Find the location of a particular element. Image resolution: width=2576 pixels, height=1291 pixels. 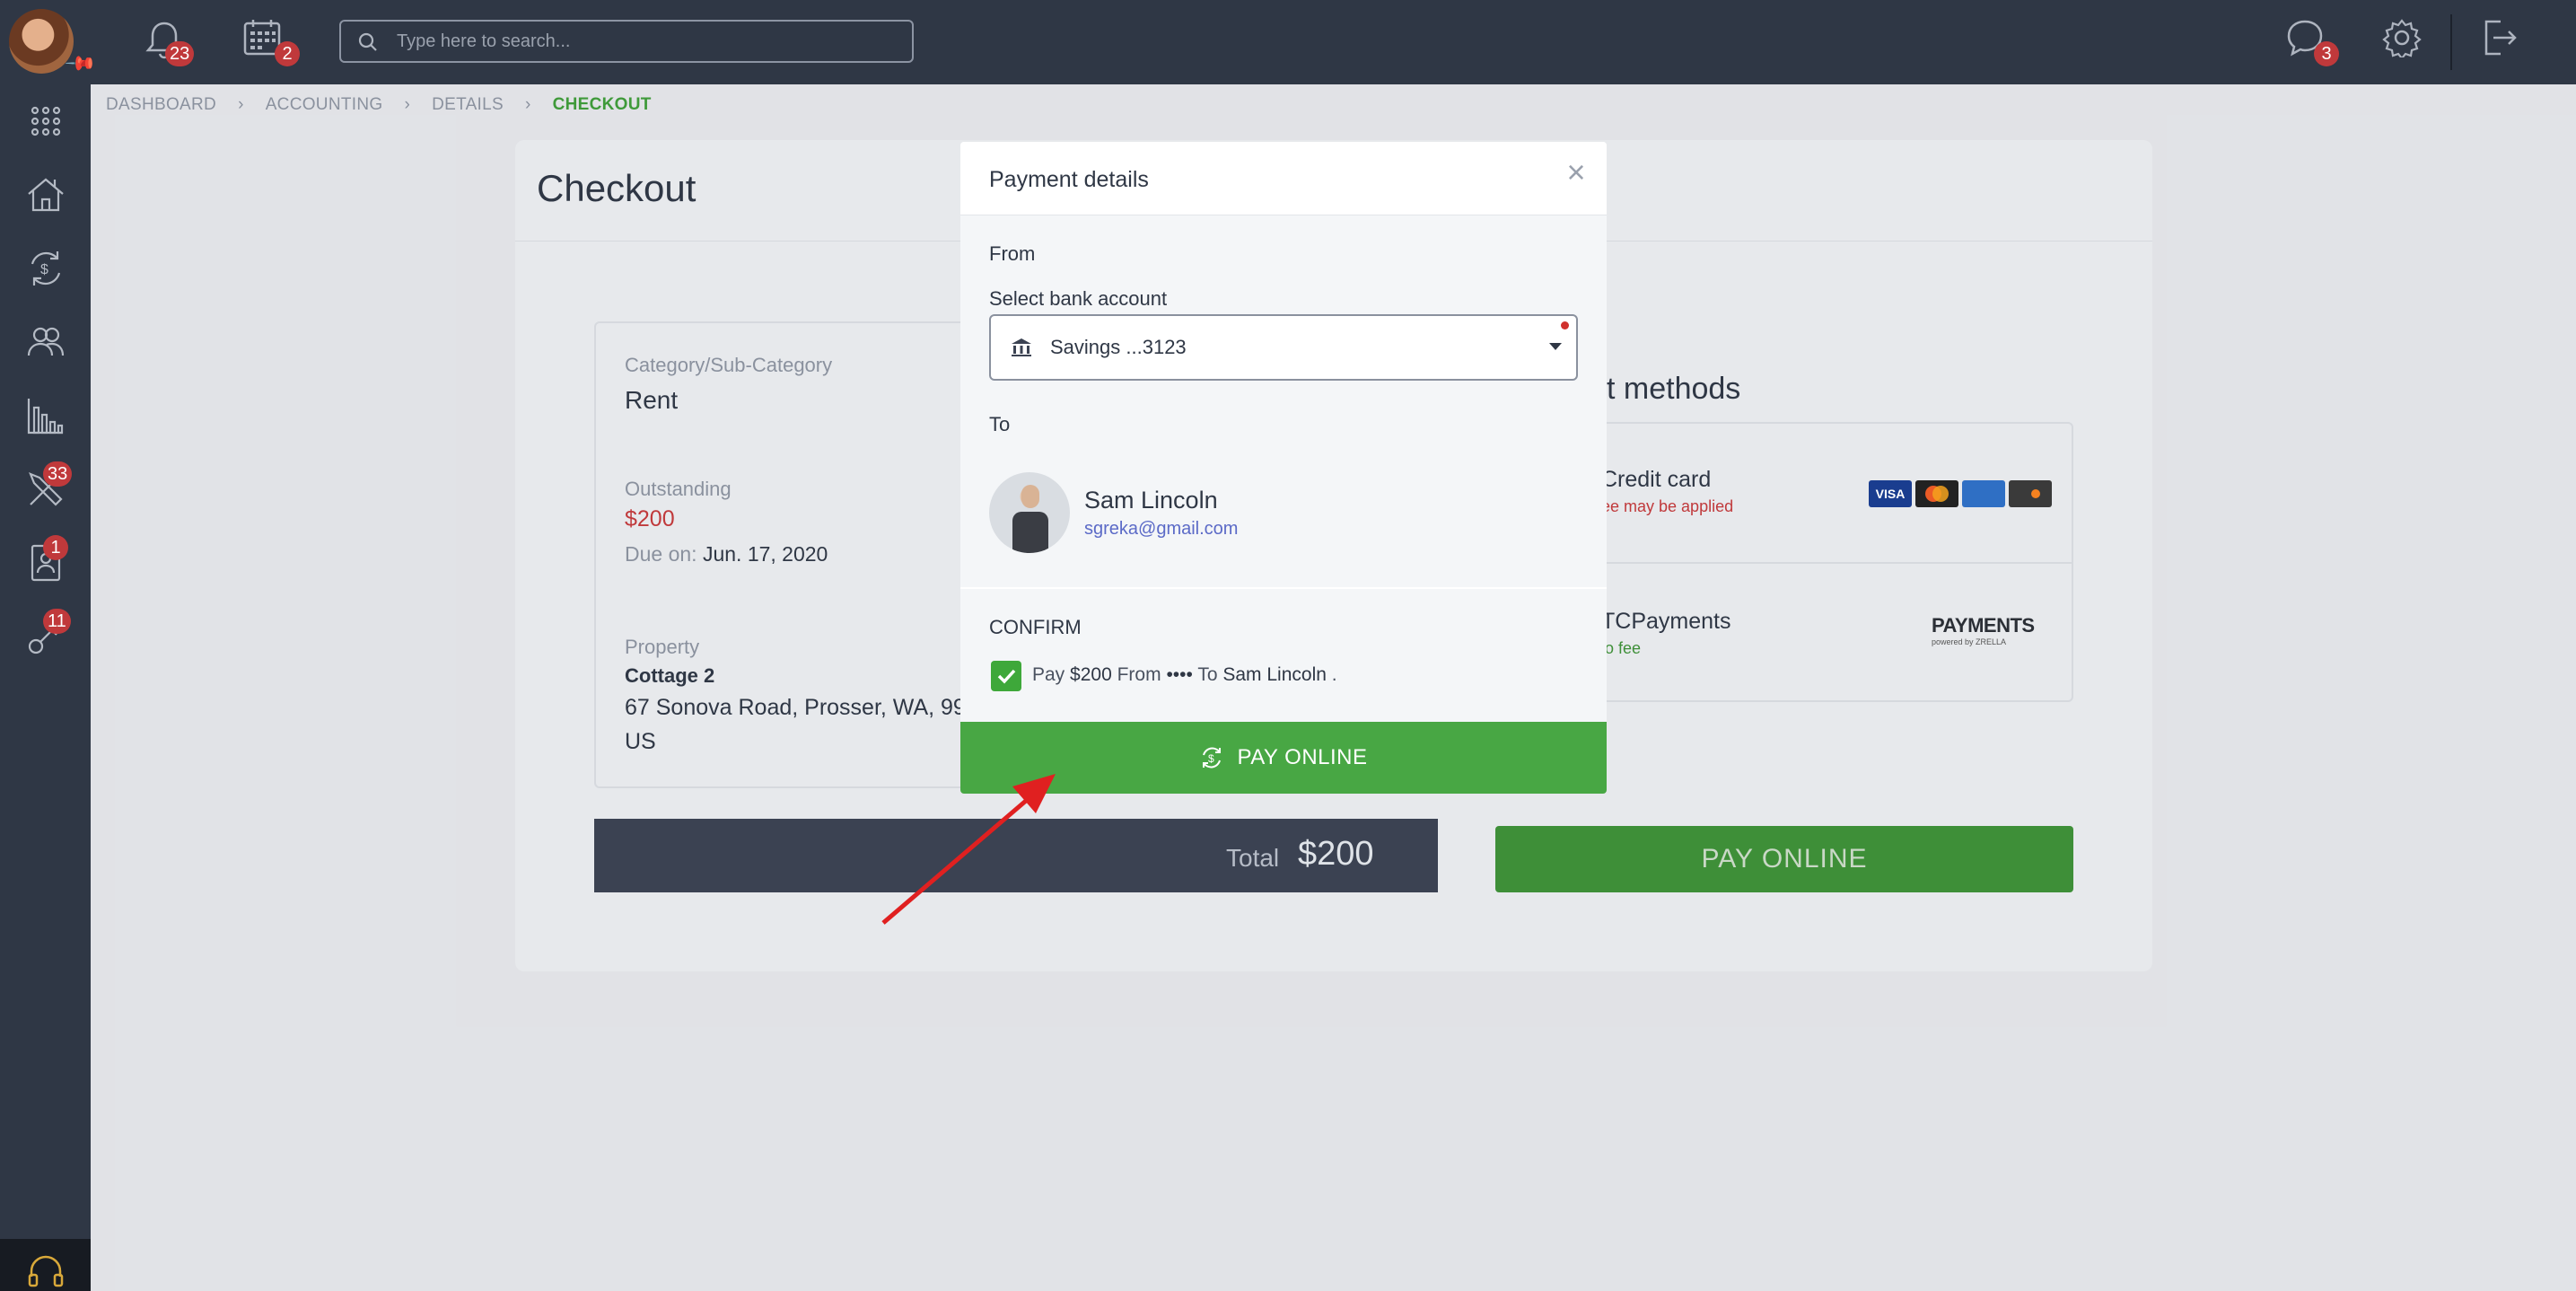

method-tcpayments-note: lo fee is located at coordinates (1621, 648).